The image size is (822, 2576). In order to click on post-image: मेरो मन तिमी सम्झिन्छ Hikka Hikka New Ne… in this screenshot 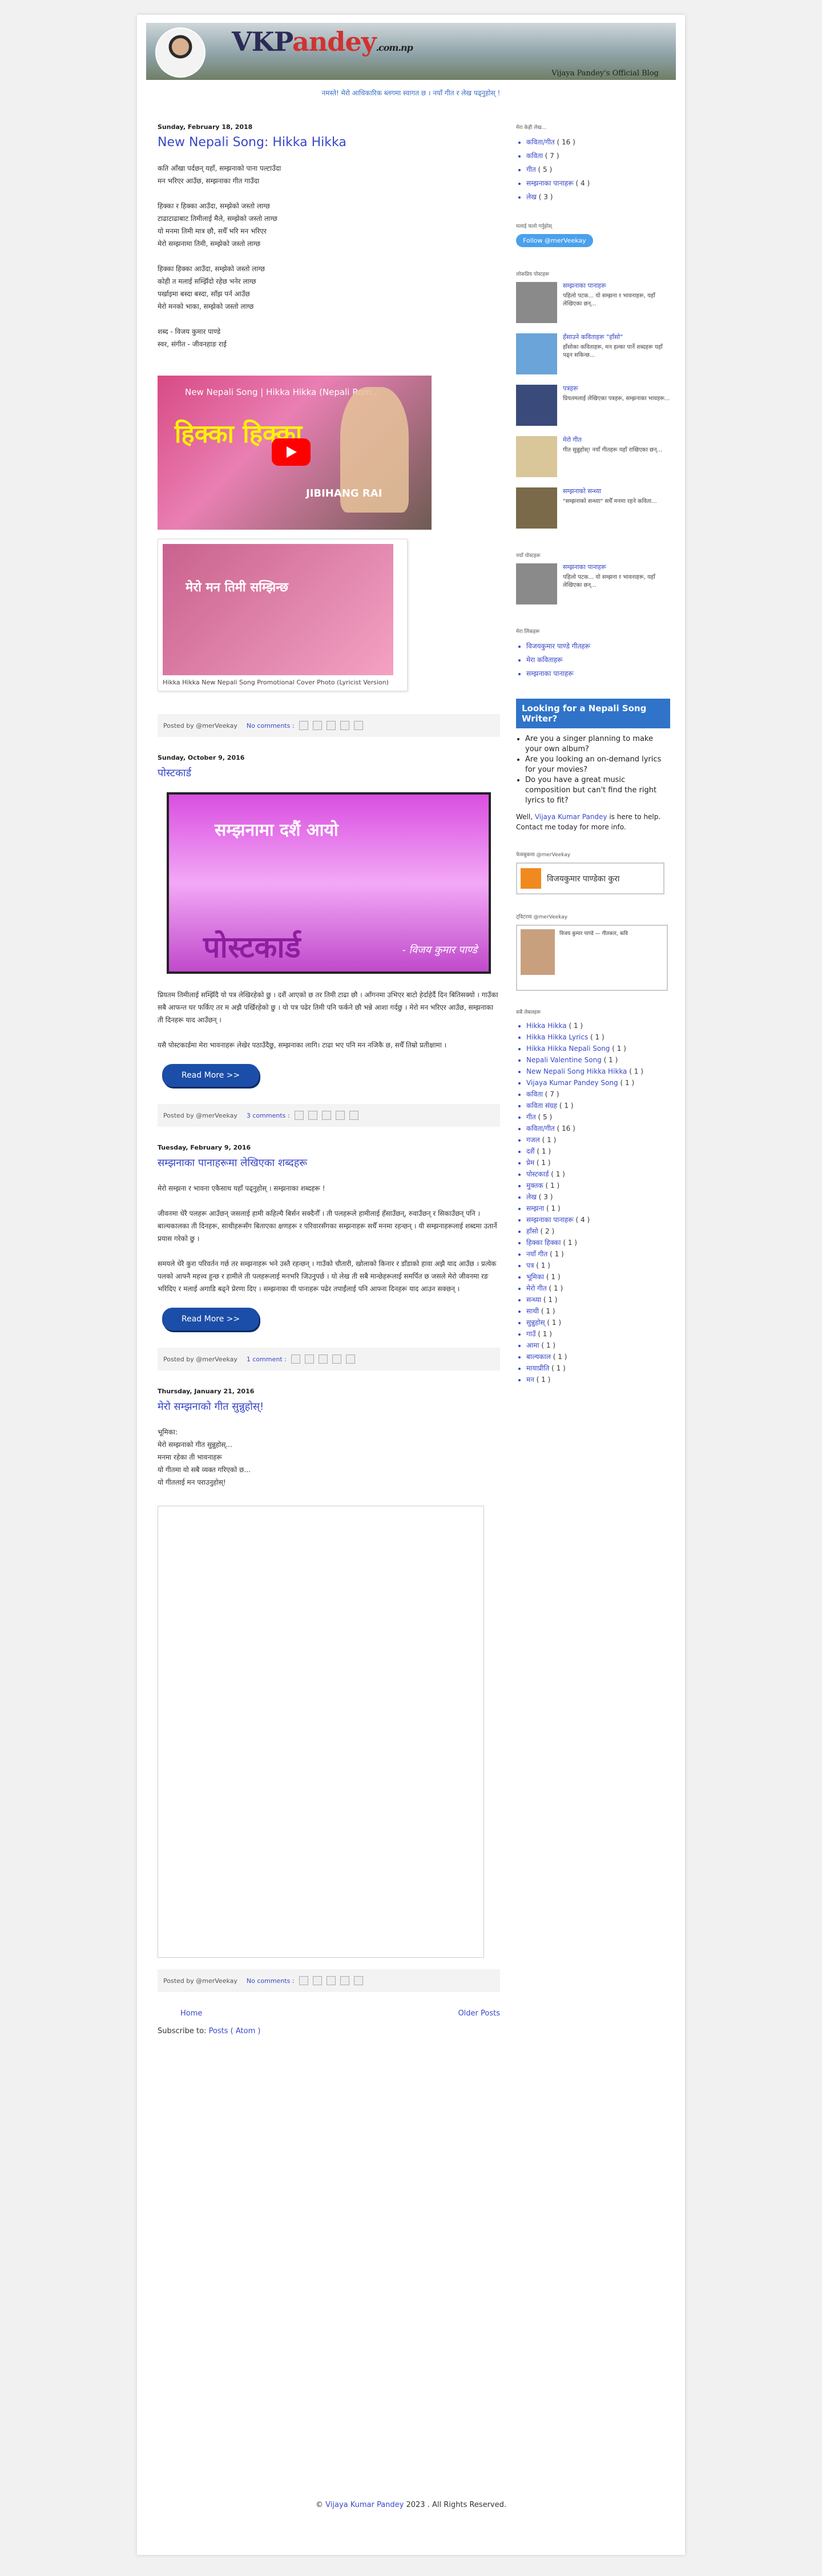, I will do `click(283, 615)`.